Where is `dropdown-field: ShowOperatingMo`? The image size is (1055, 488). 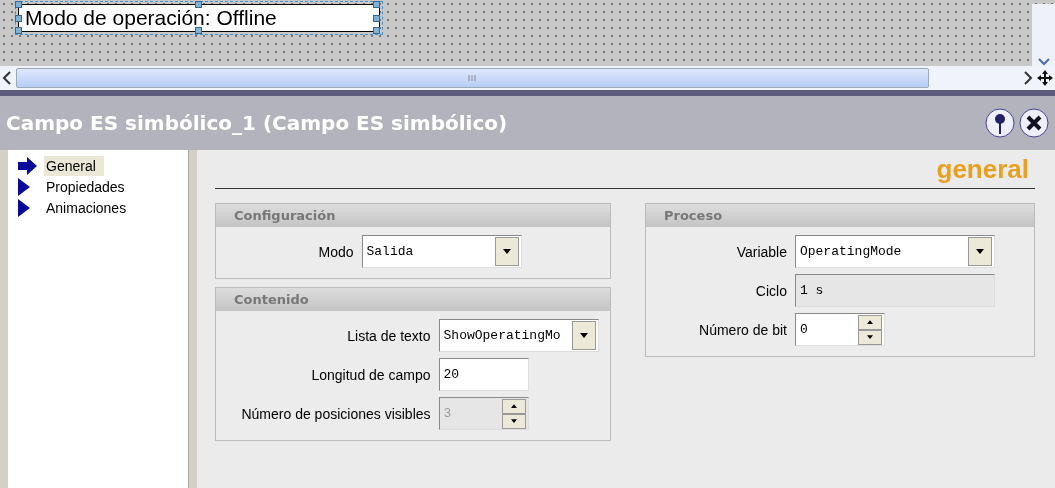 dropdown-field: ShowOperatingMo is located at coordinates (518, 335).